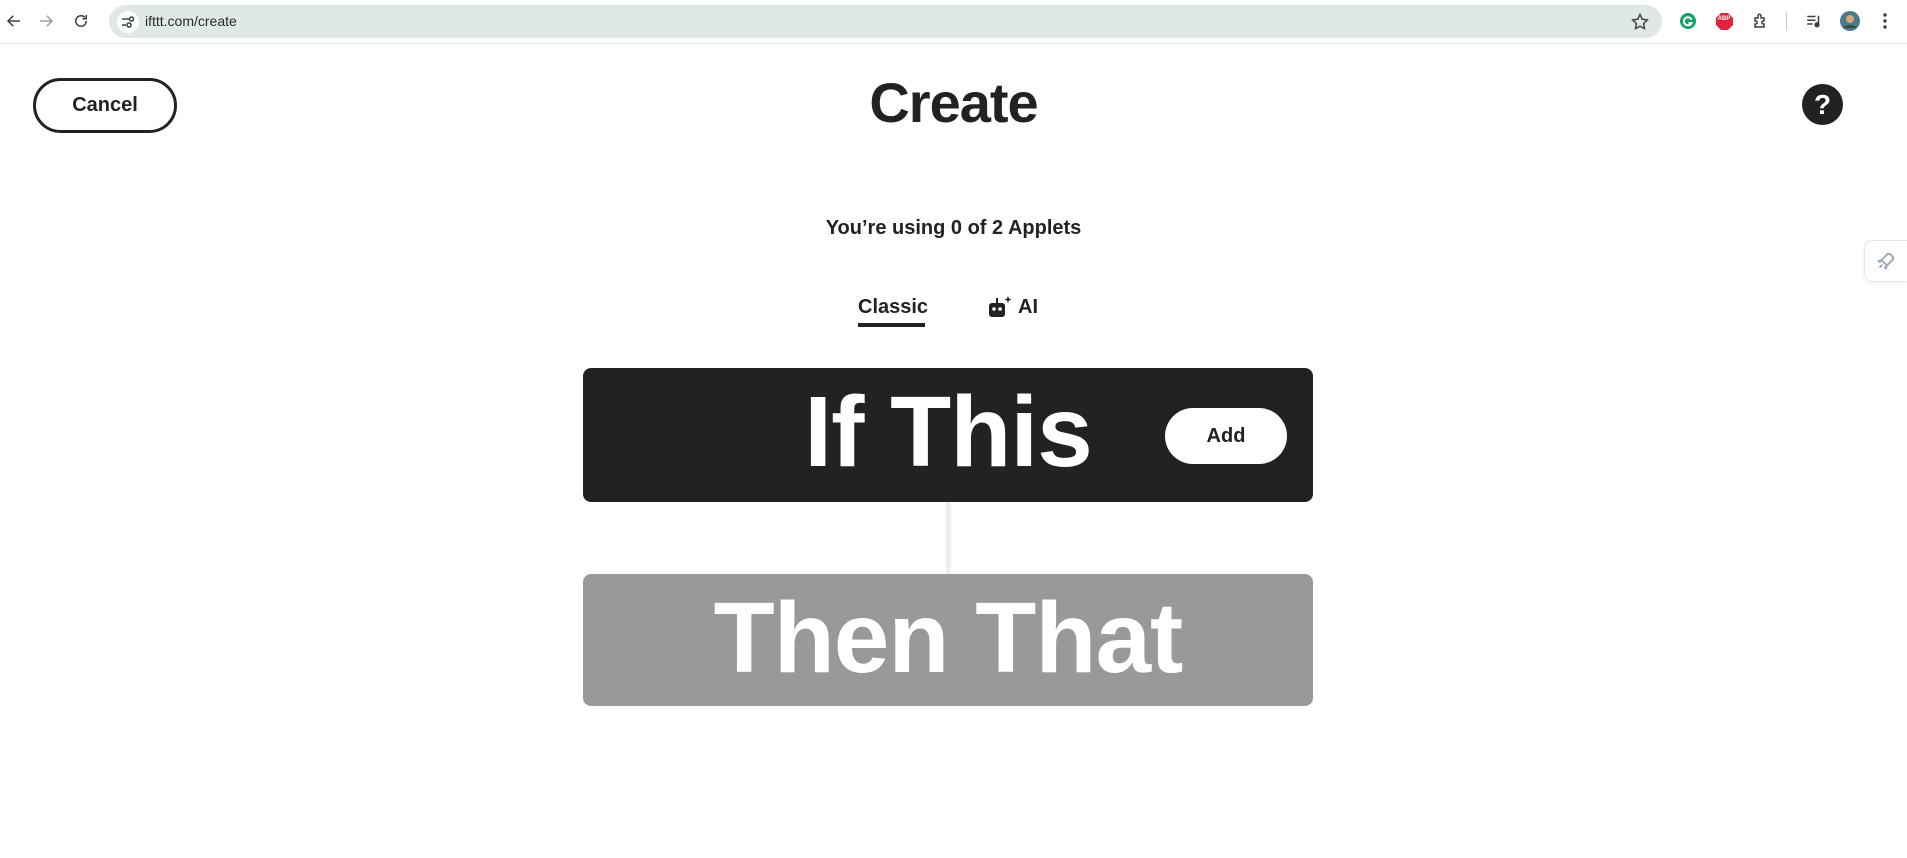 This screenshot has height=858, width=1907. I want to click on grammarly-icon, so click(1688, 21).